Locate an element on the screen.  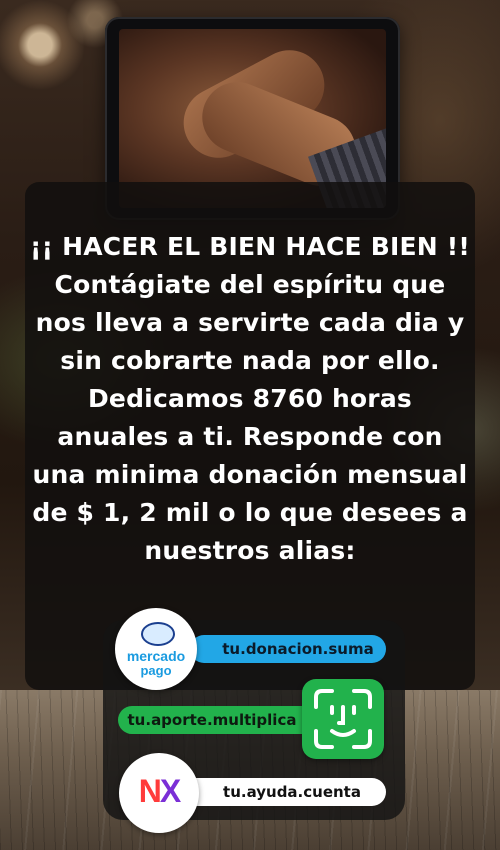
alias-face-id: tu.aporte.multiplica is located at coordinates (219, 720).